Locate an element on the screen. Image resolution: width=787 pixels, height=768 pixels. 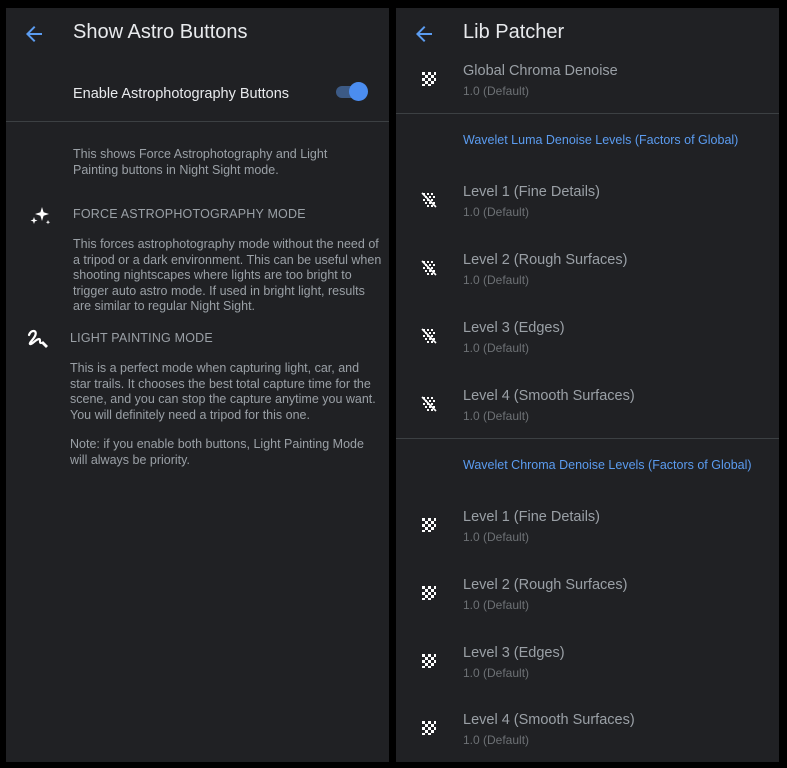
app-bar: Show Astro Buttons is located at coordinates (197, 35).